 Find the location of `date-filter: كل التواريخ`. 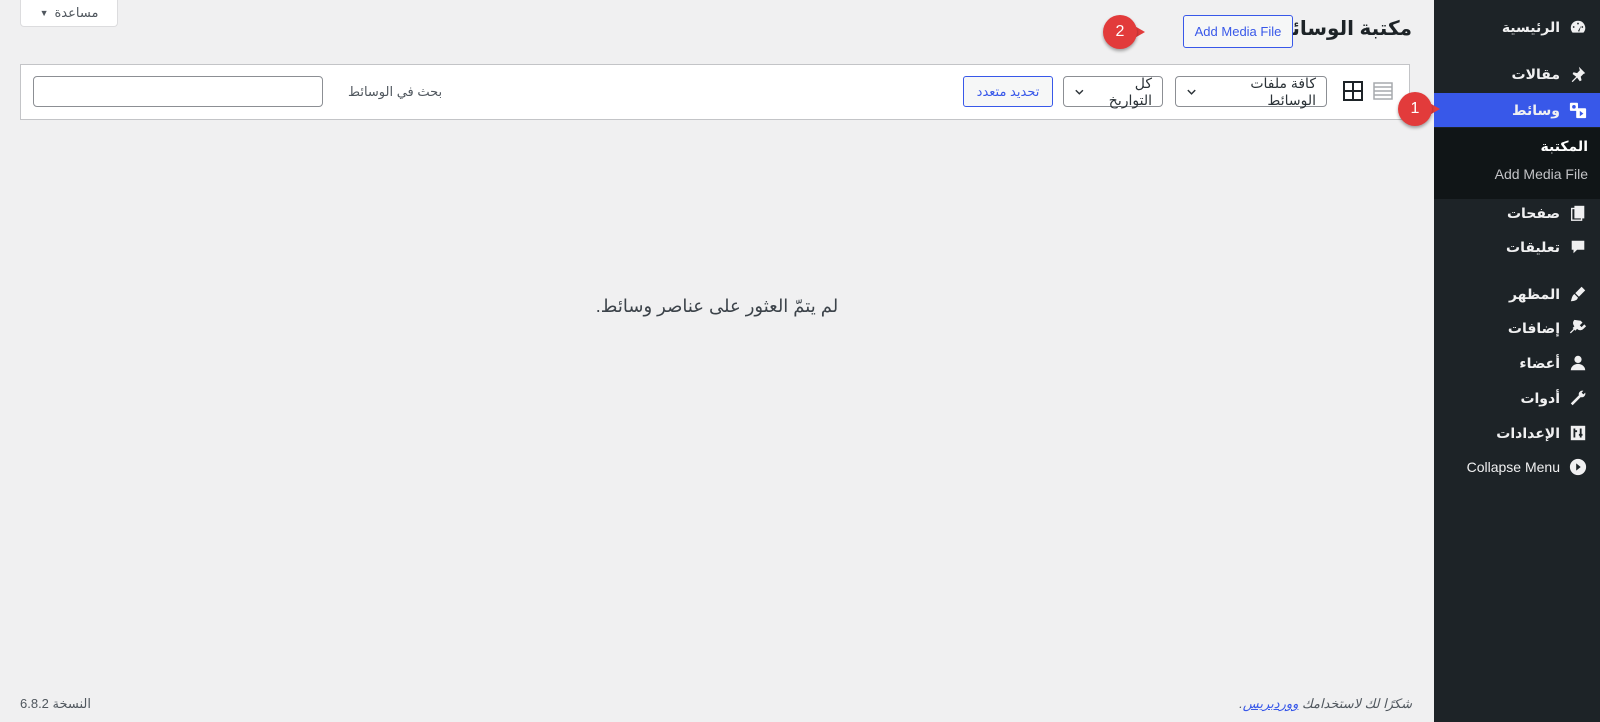

date-filter: كل التواريخ is located at coordinates (1113, 91).